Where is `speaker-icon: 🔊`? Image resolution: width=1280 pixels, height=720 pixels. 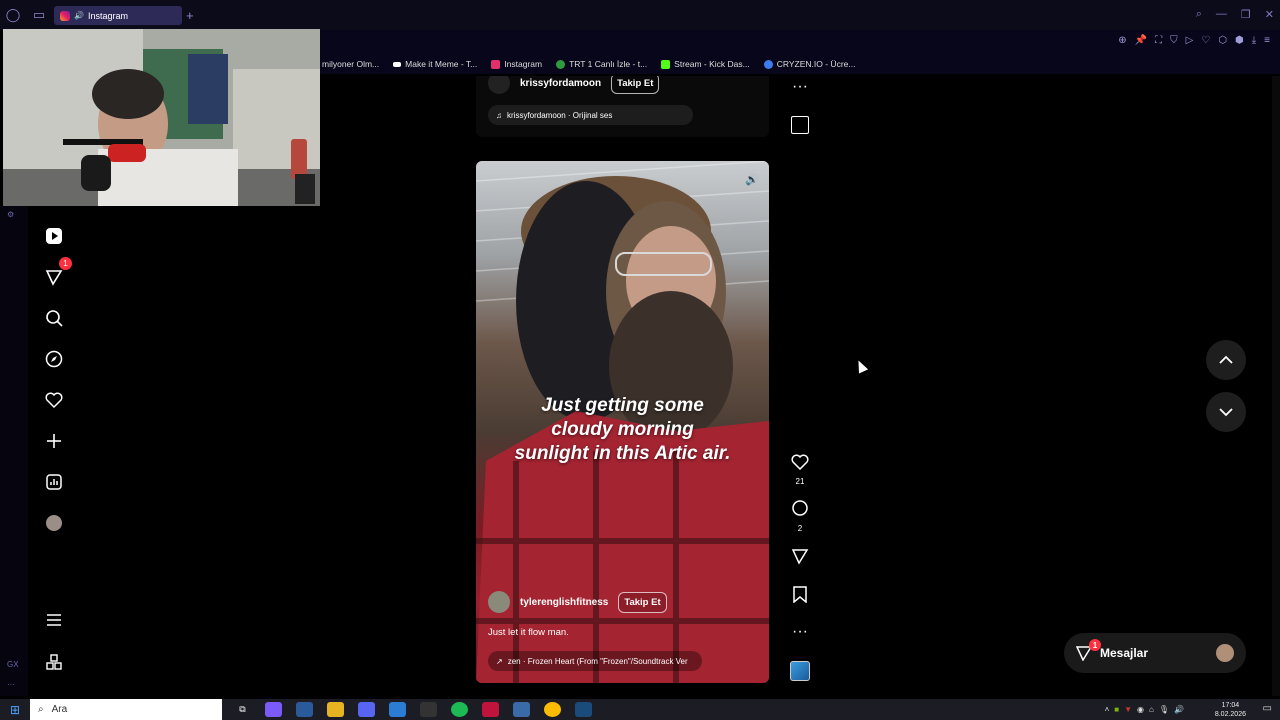 speaker-icon: 🔊 is located at coordinates (79, 15).